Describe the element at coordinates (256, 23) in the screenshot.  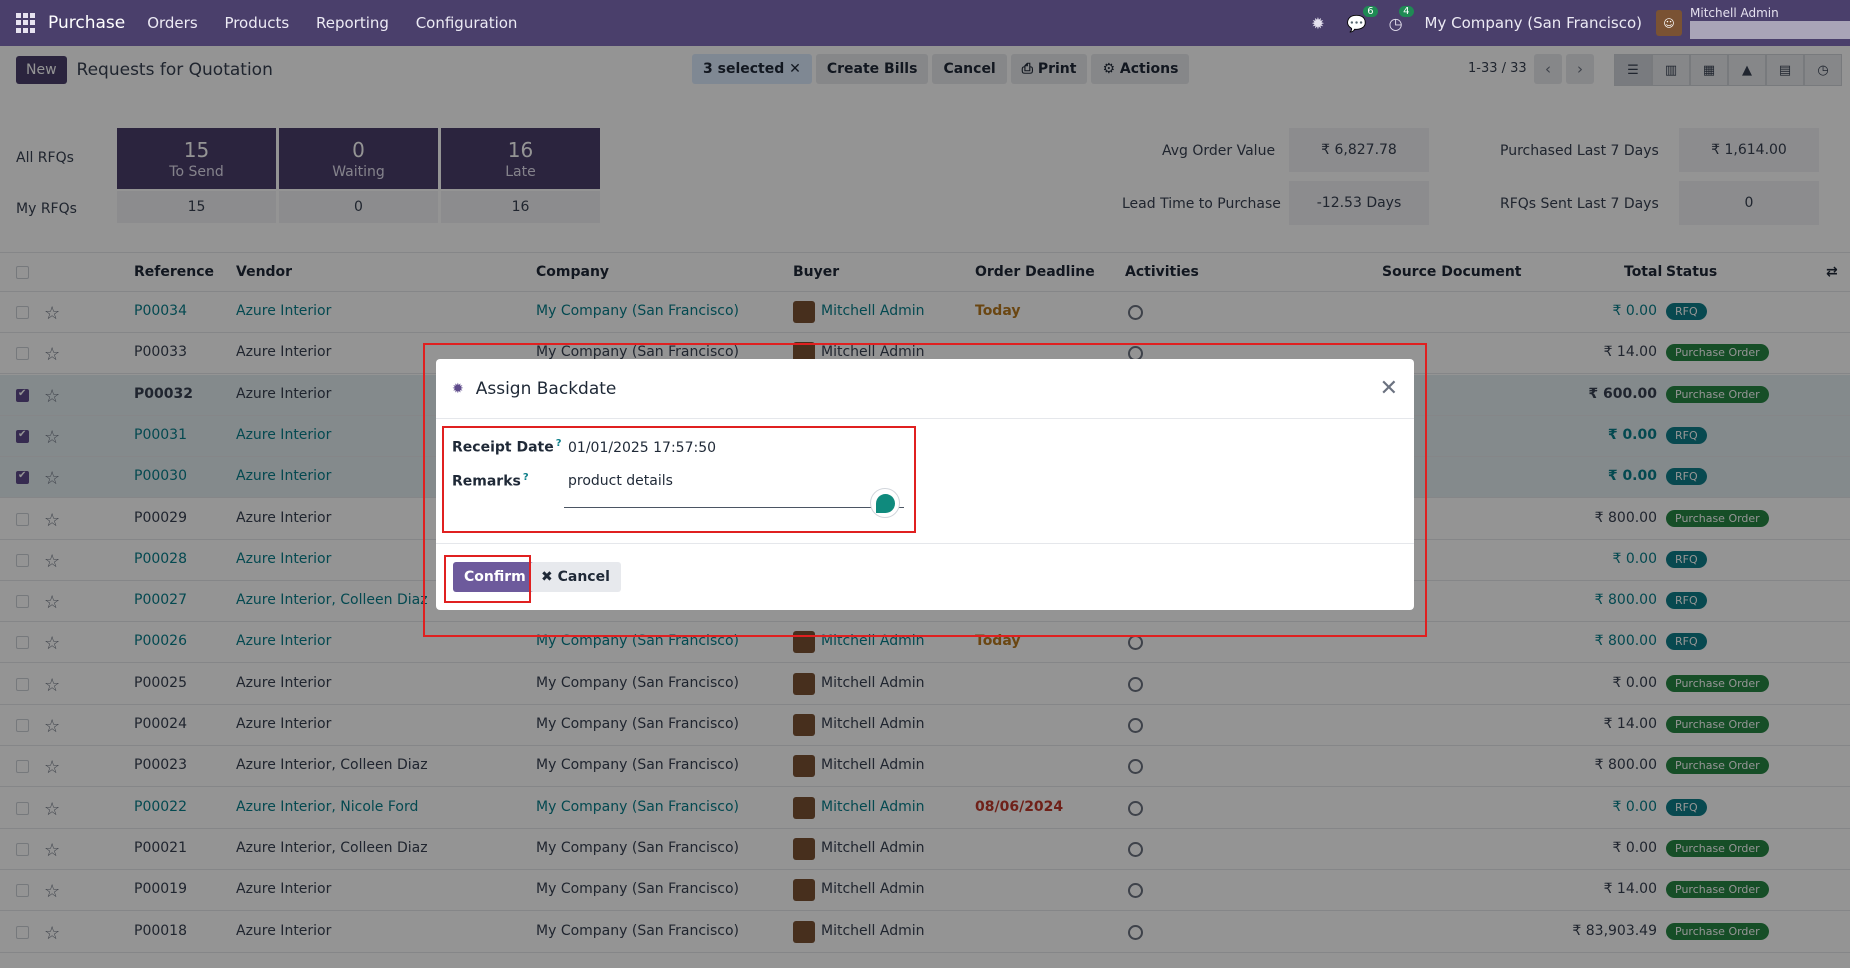
I see `menu-products: Products` at that location.